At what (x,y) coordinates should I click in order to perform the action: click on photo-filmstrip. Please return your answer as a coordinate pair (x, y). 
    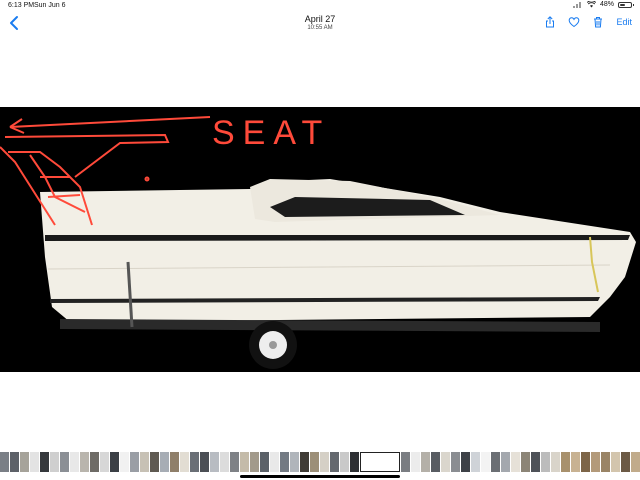
    Looking at the image, I should click on (320, 462).